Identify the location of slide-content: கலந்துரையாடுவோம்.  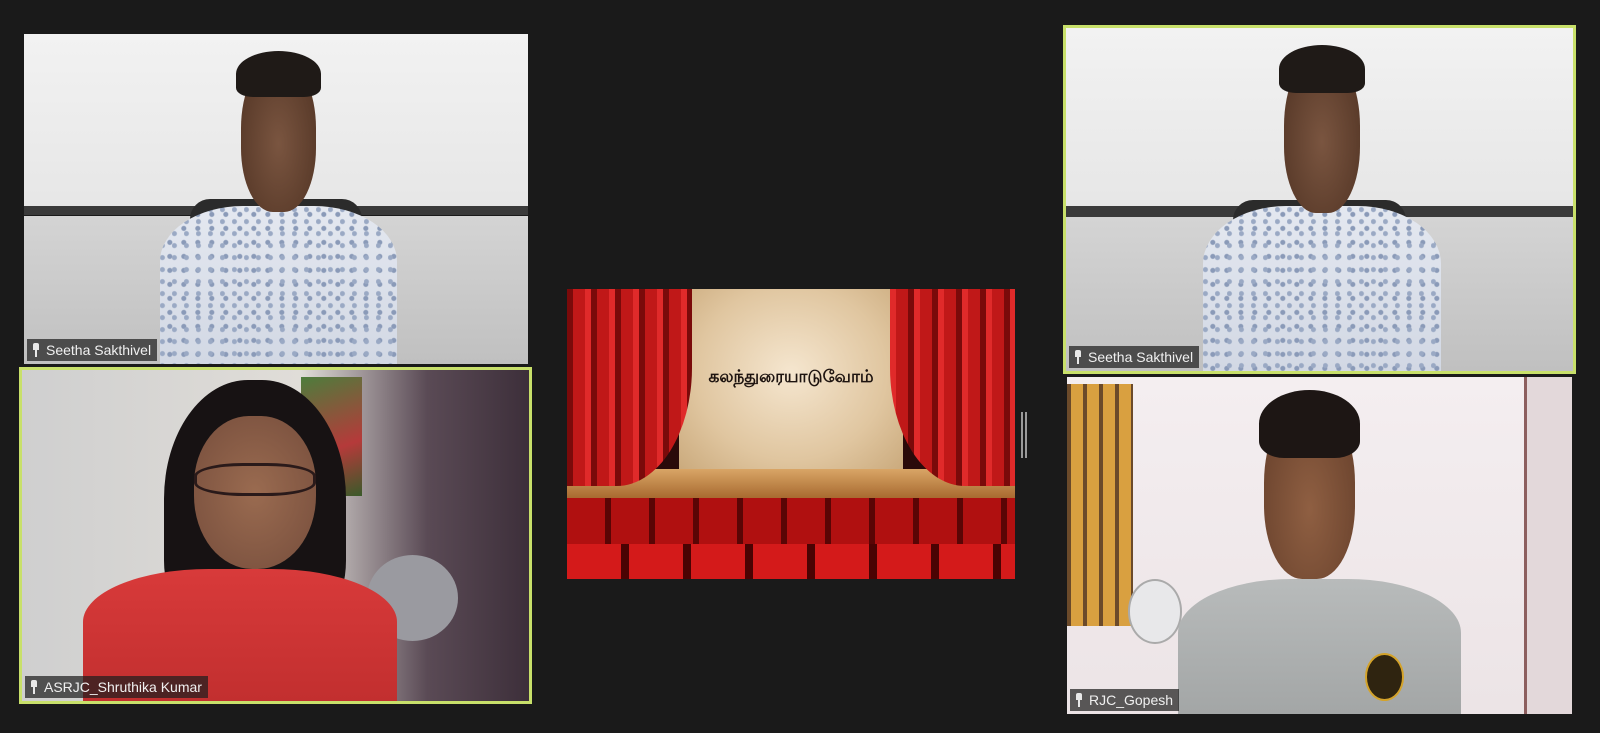
(791, 434).